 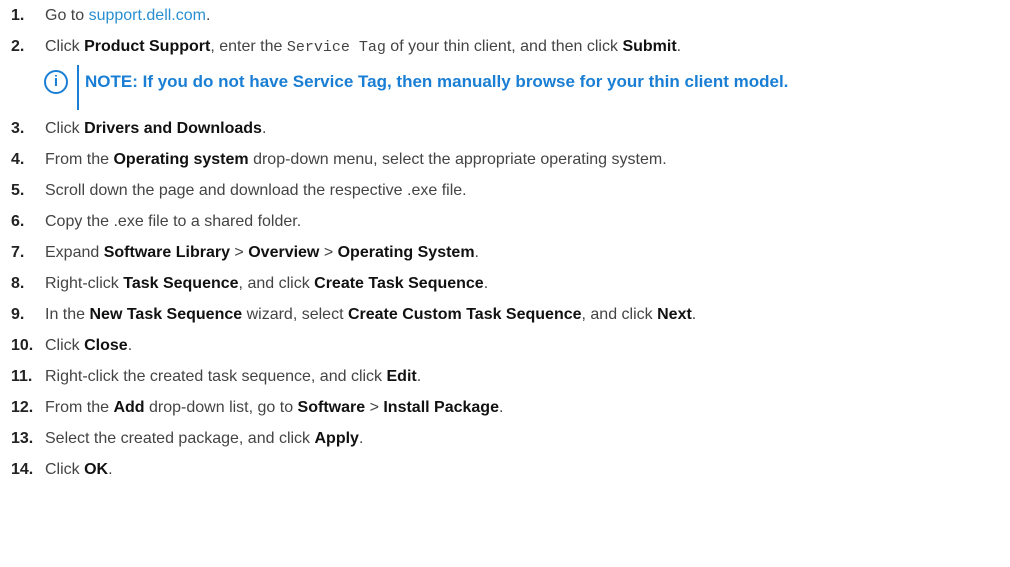 What do you see at coordinates (505, 128) in the screenshot?
I see `step-item: 3. Click Drivers and Downloads.` at bounding box center [505, 128].